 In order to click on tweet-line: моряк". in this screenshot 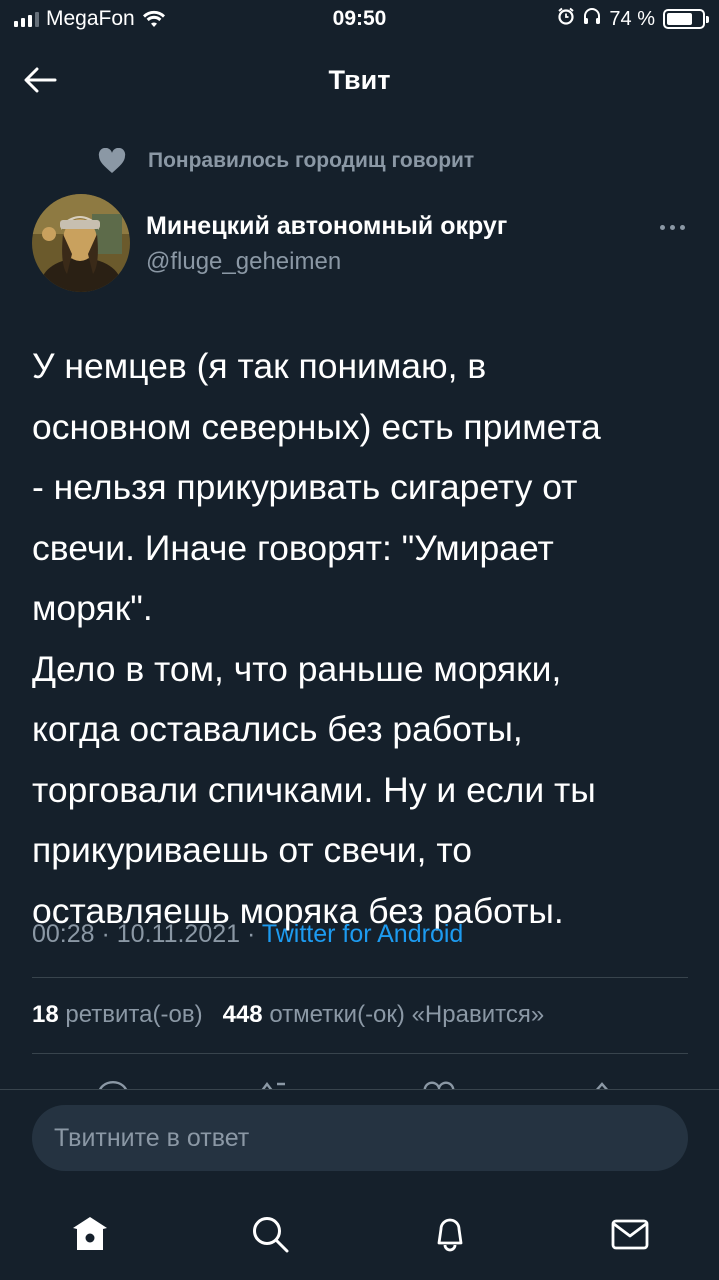, I will do `click(92, 608)`.